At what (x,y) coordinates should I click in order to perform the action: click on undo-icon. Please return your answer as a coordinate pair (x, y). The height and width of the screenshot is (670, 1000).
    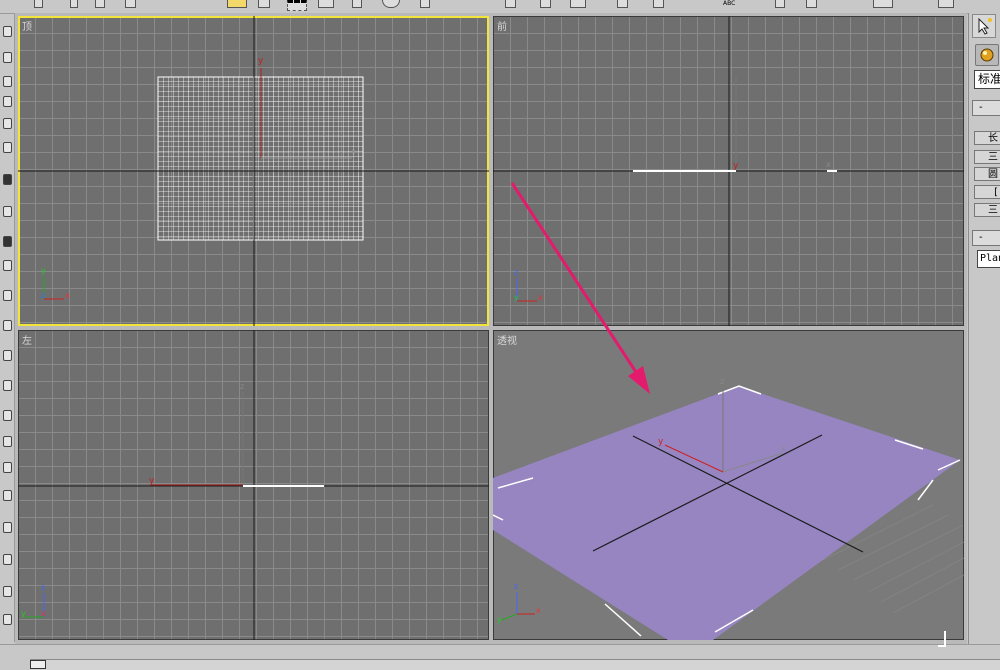
    Looking at the image, I should click on (38, 4).